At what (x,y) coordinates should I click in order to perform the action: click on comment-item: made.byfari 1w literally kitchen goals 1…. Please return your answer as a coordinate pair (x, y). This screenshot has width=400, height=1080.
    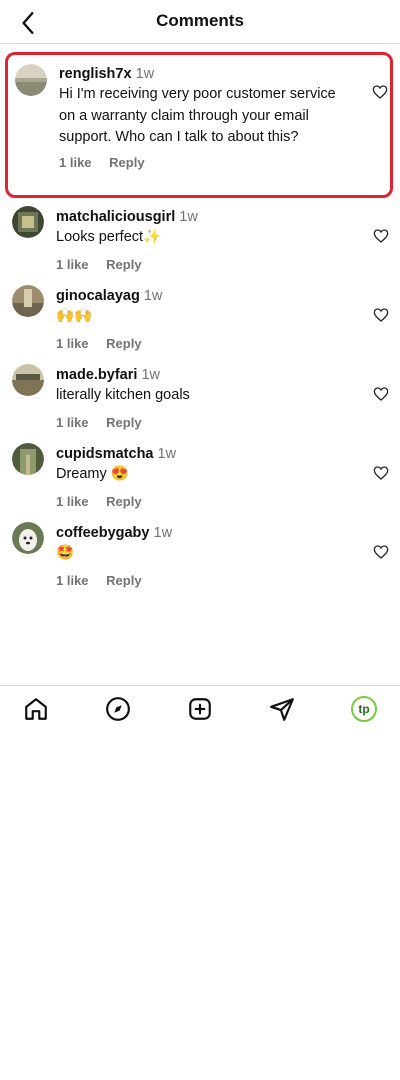
    Looking at the image, I should click on (200, 403).